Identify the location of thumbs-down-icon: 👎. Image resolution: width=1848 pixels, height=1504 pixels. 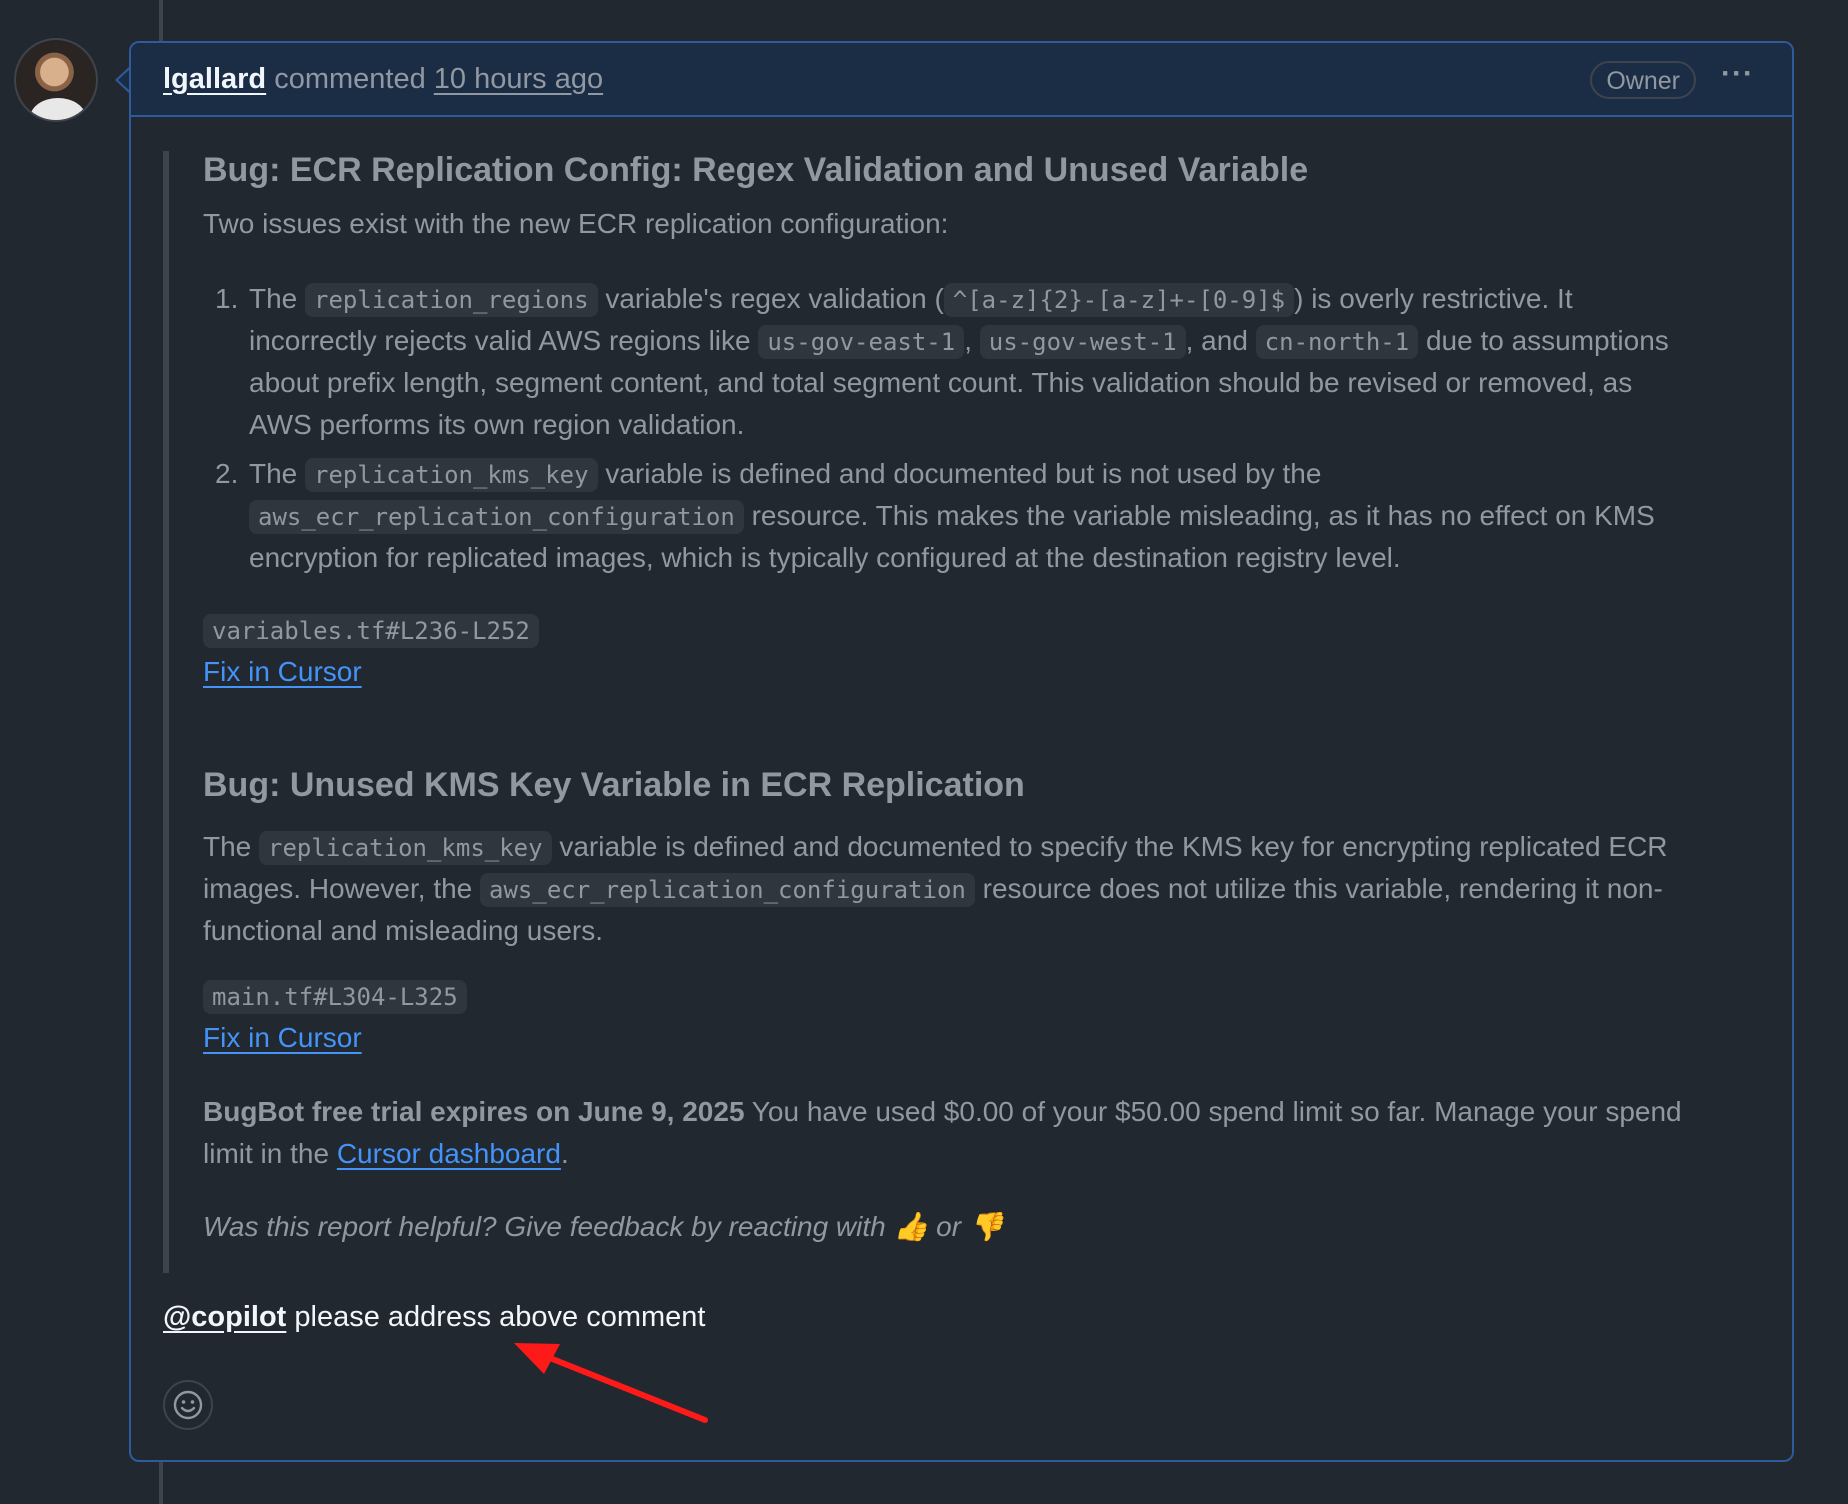
(986, 1226).